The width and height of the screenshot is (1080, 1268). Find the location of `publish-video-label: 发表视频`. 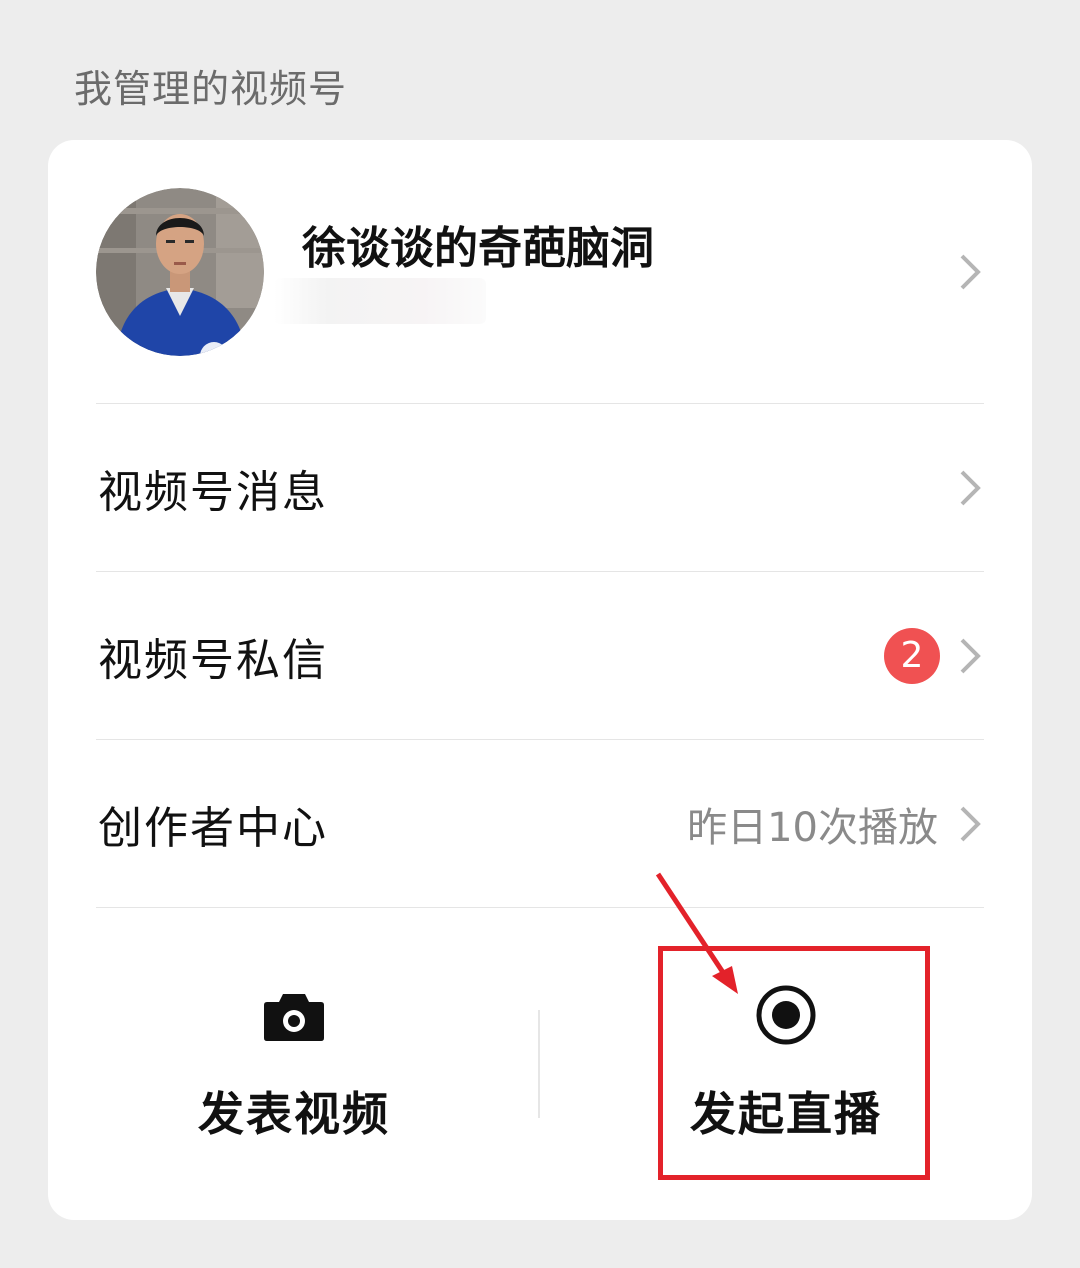

publish-video-label: 发表视频 is located at coordinates (294, 1114).